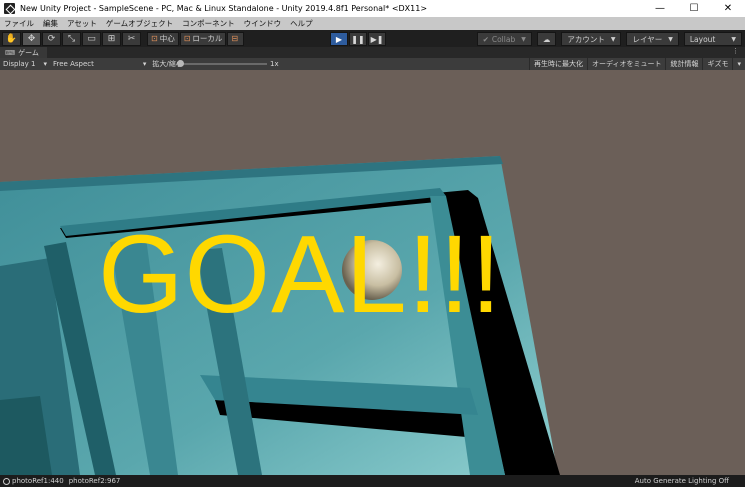  Describe the element at coordinates (647, 39) in the screenshot. I see `layers-label: レイヤー` at that location.